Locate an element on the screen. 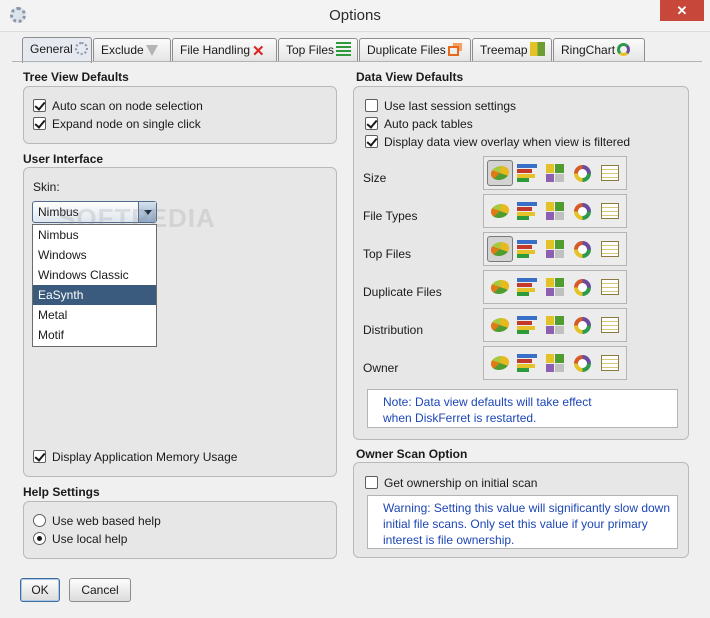 The height and width of the screenshot is (618, 710). get-ownership-checkbox: Get ownership on initial scan is located at coordinates (451, 483).